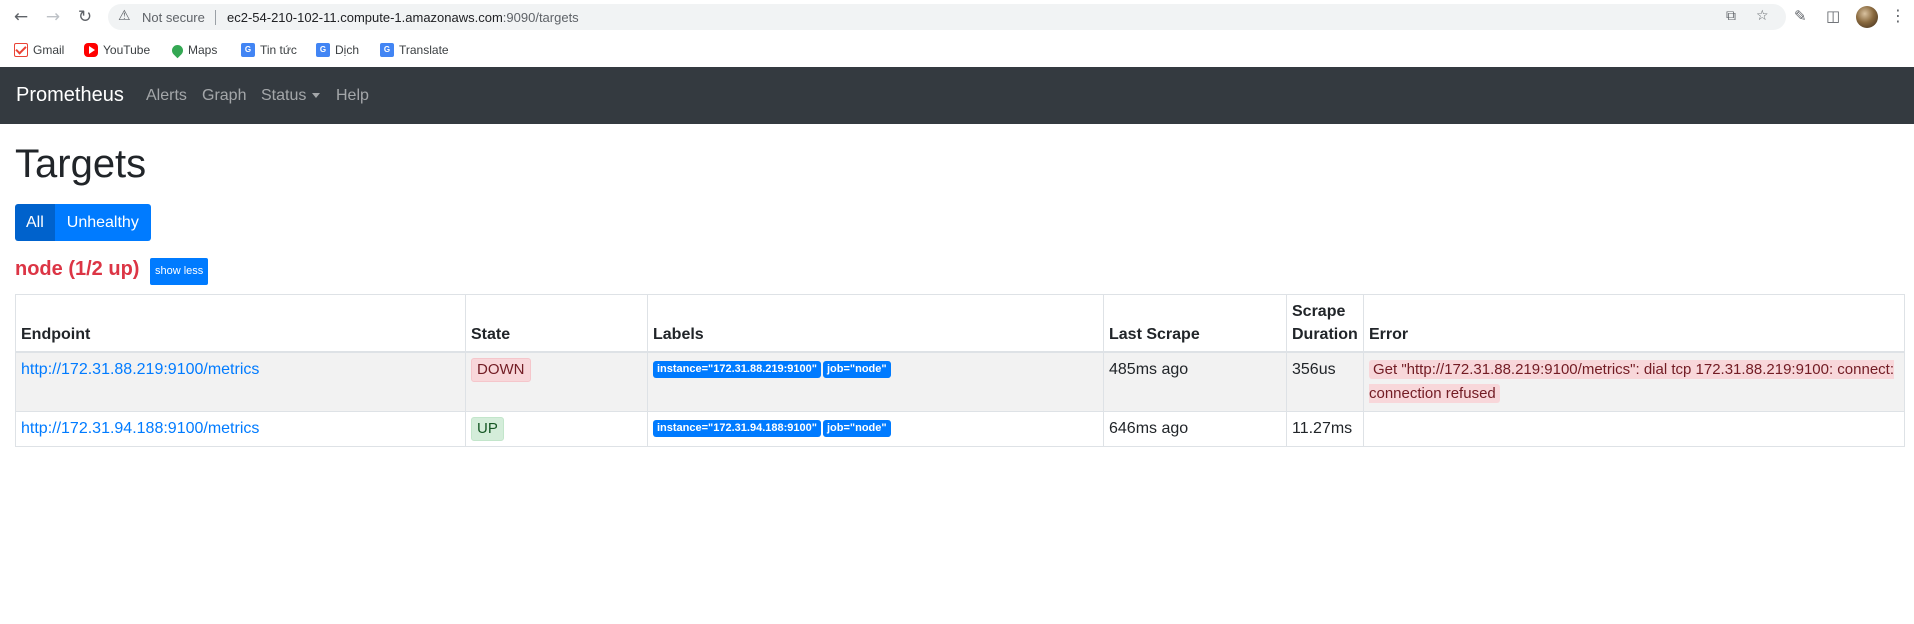 Image resolution: width=1914 pixels, height=624 pixels. I want to click on bookmark-maps: Maps, so click(193, 50).